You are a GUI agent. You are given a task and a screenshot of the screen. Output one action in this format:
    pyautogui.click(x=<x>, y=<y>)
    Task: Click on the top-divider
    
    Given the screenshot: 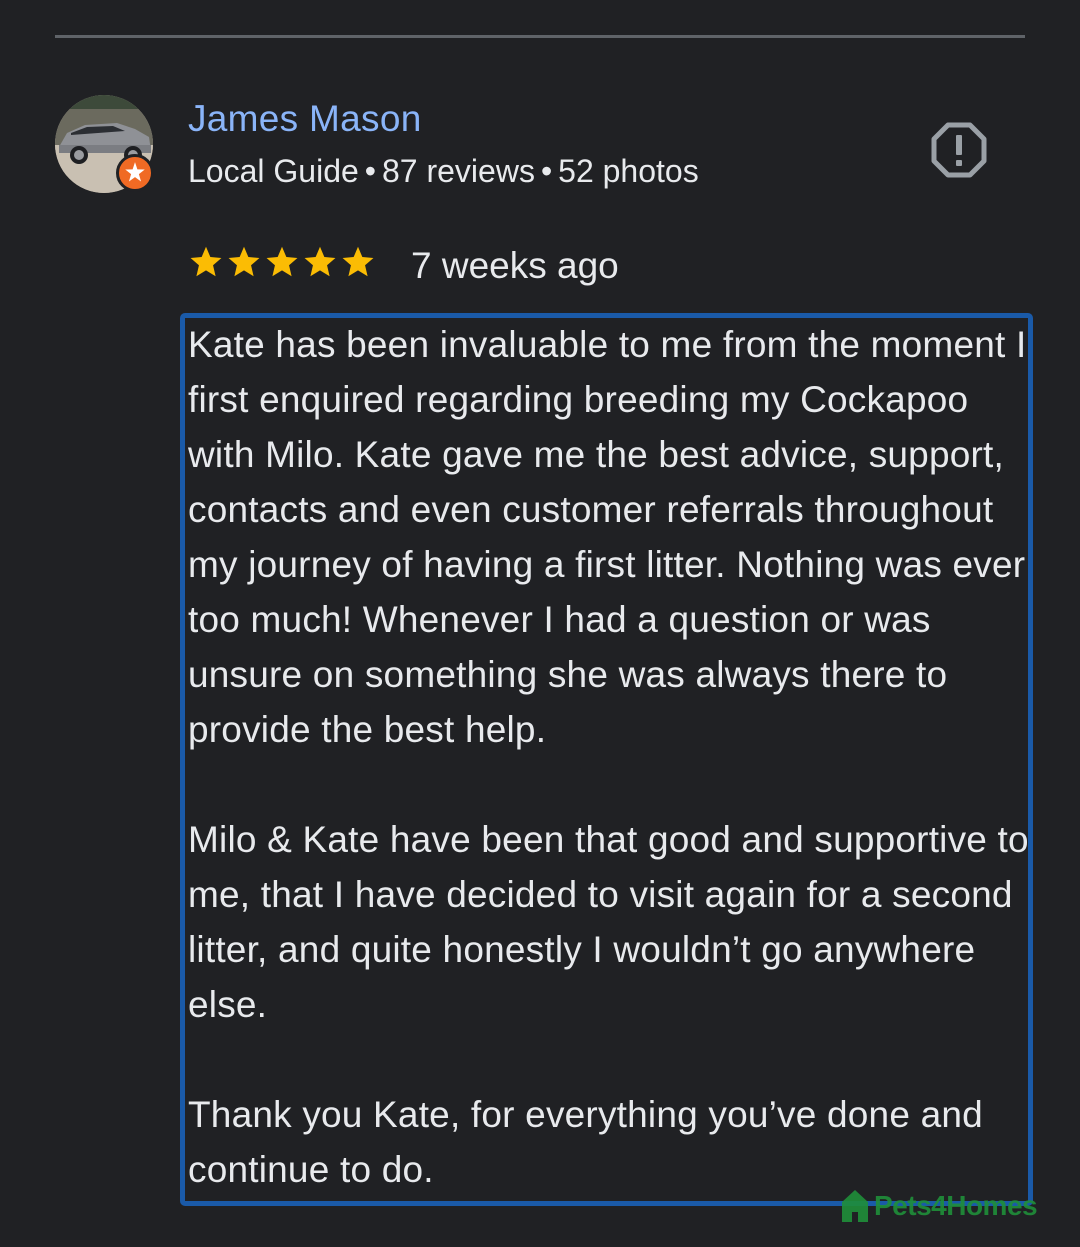 What is the action you would take?
    pyautogui.click(x=540, y=36)
    